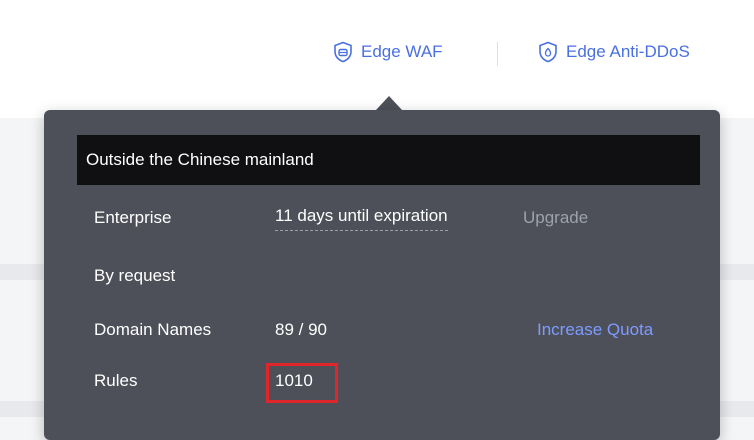 Image resolution: width=754 pixels, height=440 pixels. I want to click on nav-item-label: Edge WAF, so click(402, 51).